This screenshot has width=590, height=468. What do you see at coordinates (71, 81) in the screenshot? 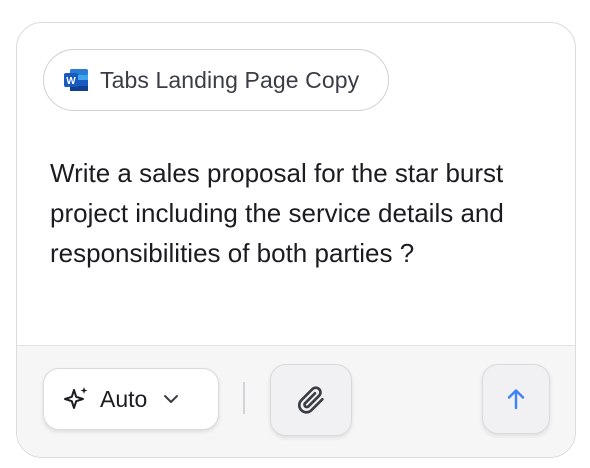
I see `svg-text: W` at bounding box center [71, 81].